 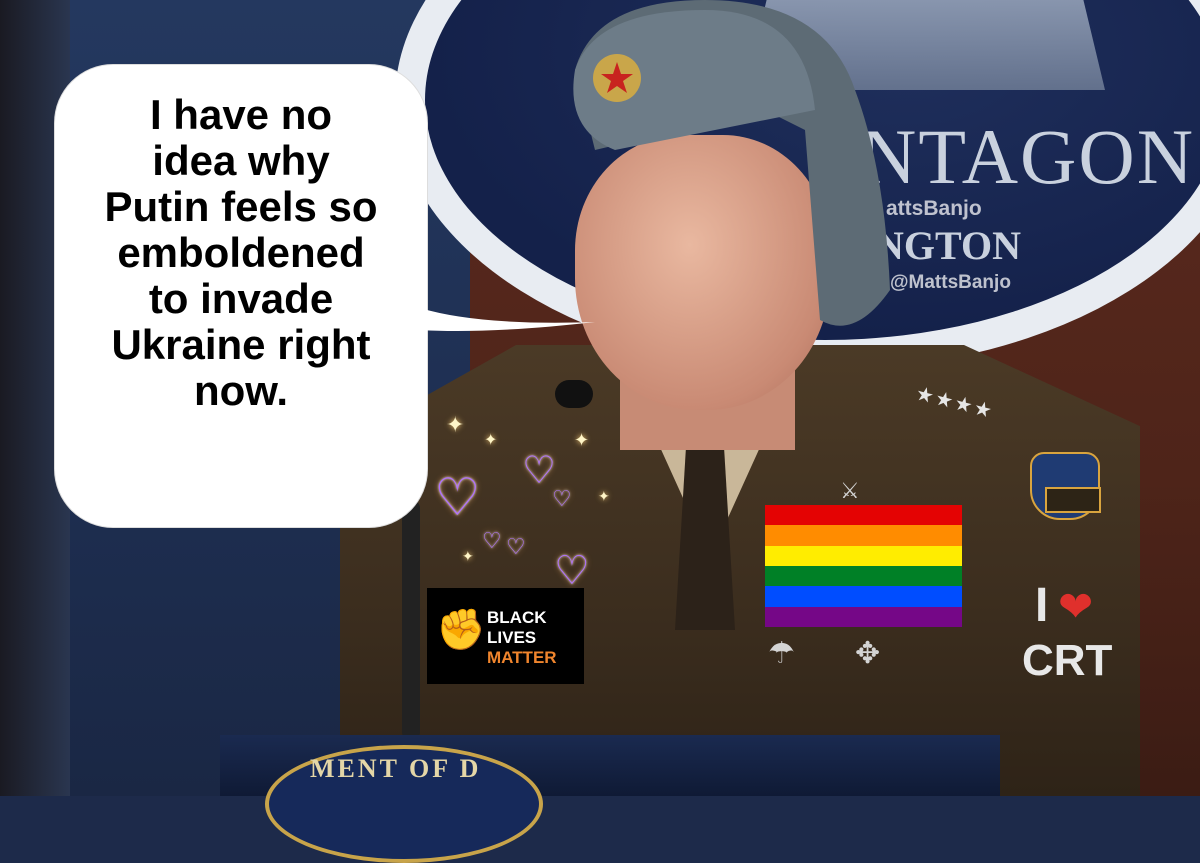 I want to click on blm-line3: MATTER, so click(x=522, y=657).